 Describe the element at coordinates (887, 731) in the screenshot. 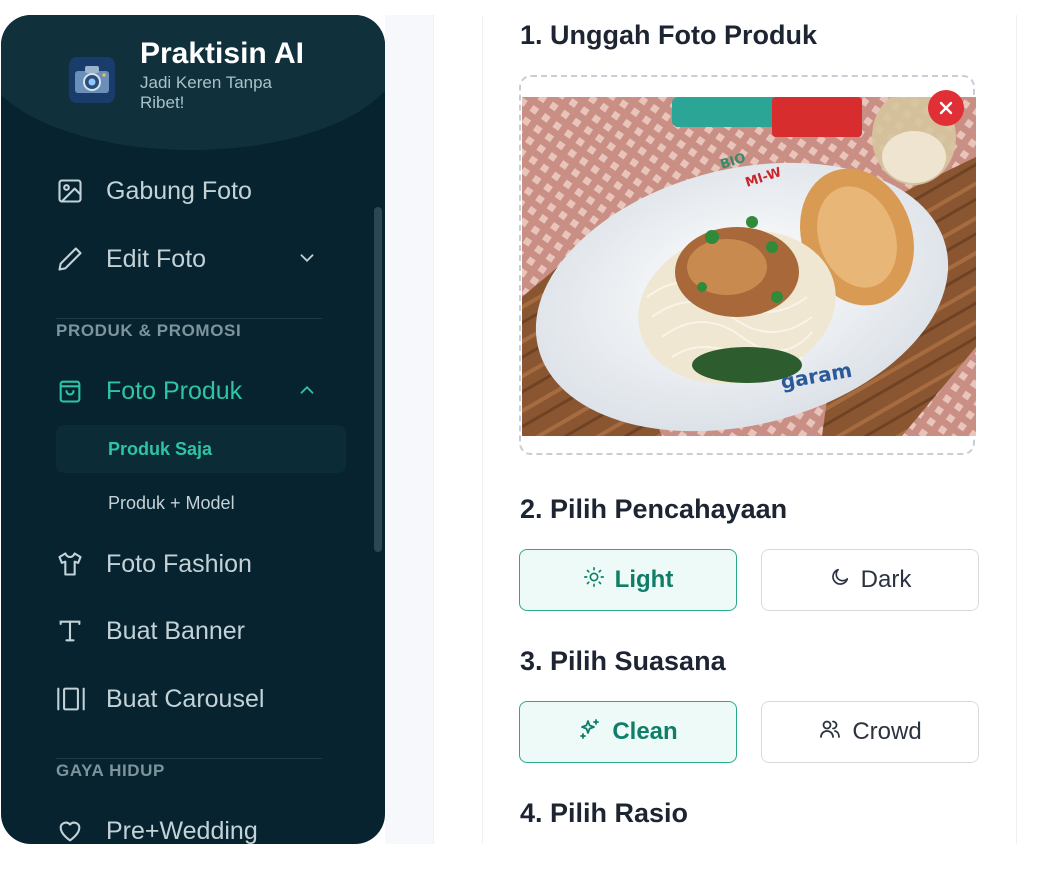

I see `mood-crowd-label: Crowd` at that location.